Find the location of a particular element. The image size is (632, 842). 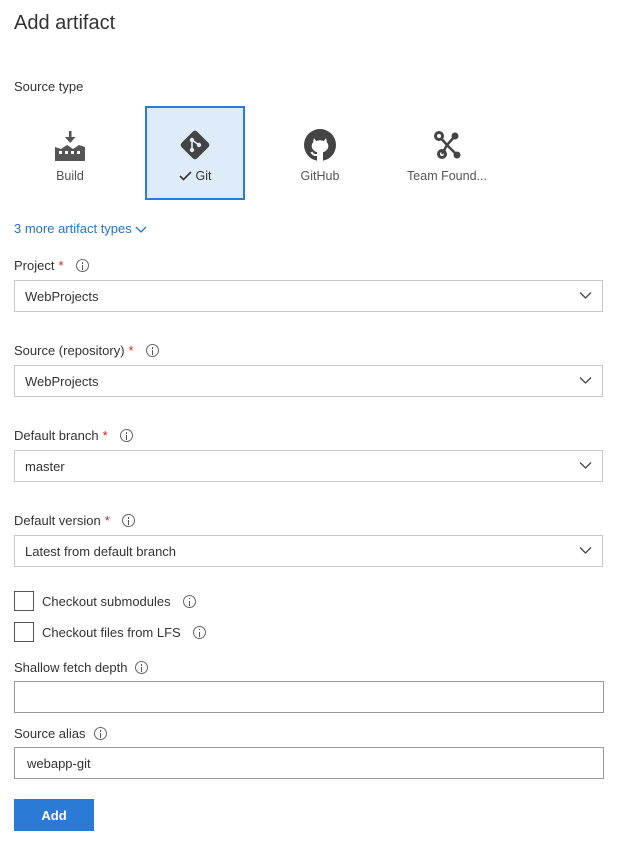

source-type-git: Git is located at coordinates (195, 153).